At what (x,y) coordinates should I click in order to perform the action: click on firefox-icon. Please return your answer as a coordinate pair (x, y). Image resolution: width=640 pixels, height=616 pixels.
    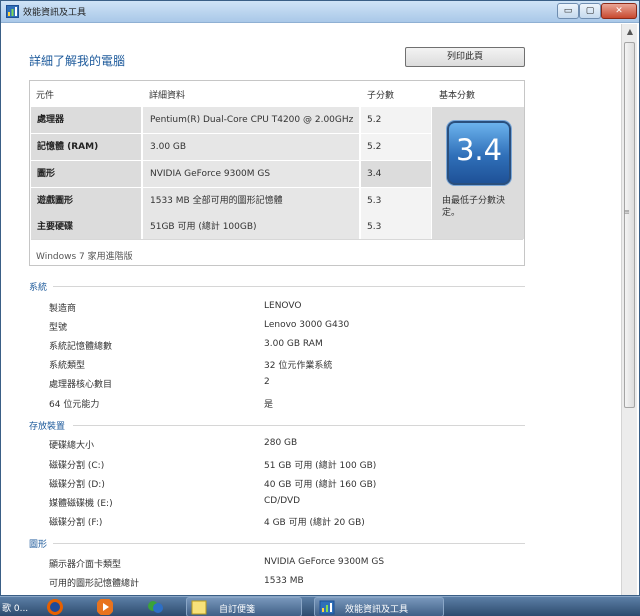
    Looking at the image, I should click on (55, 607).